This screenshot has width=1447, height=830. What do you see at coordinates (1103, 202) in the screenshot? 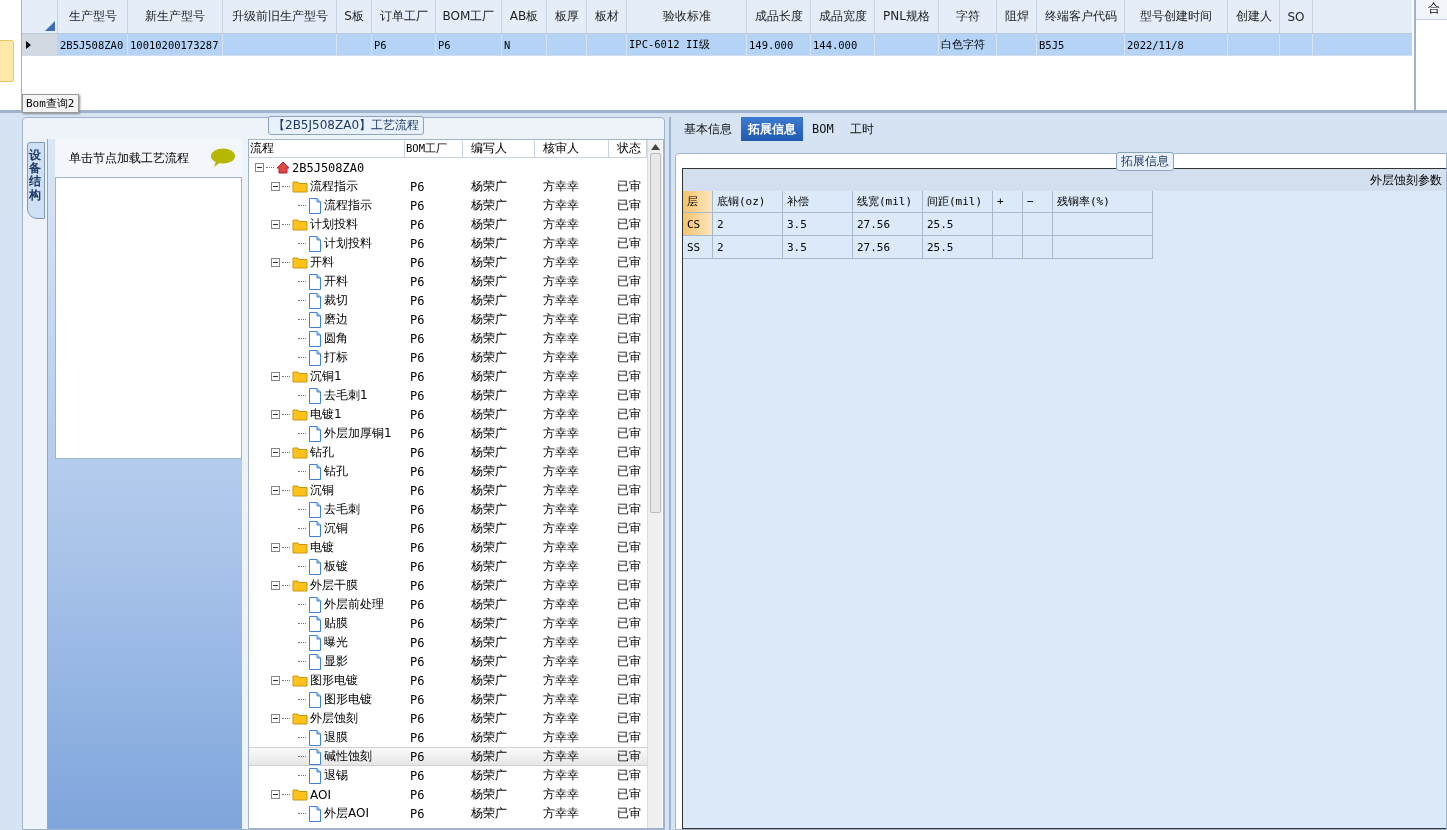
I see `column-header: 残铜率(%)` at bounding box center [1103, 202].